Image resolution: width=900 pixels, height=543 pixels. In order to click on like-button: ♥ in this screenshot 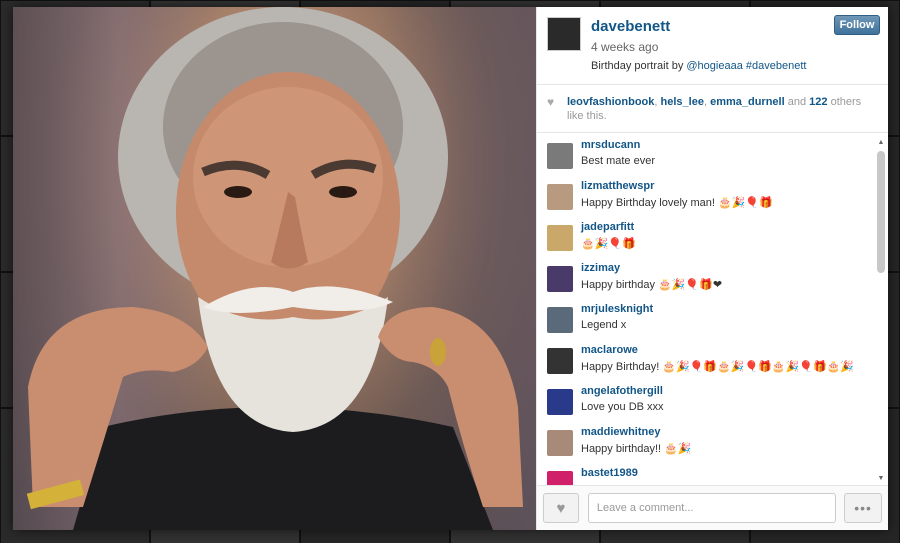, I will do `click(561, 508)`.